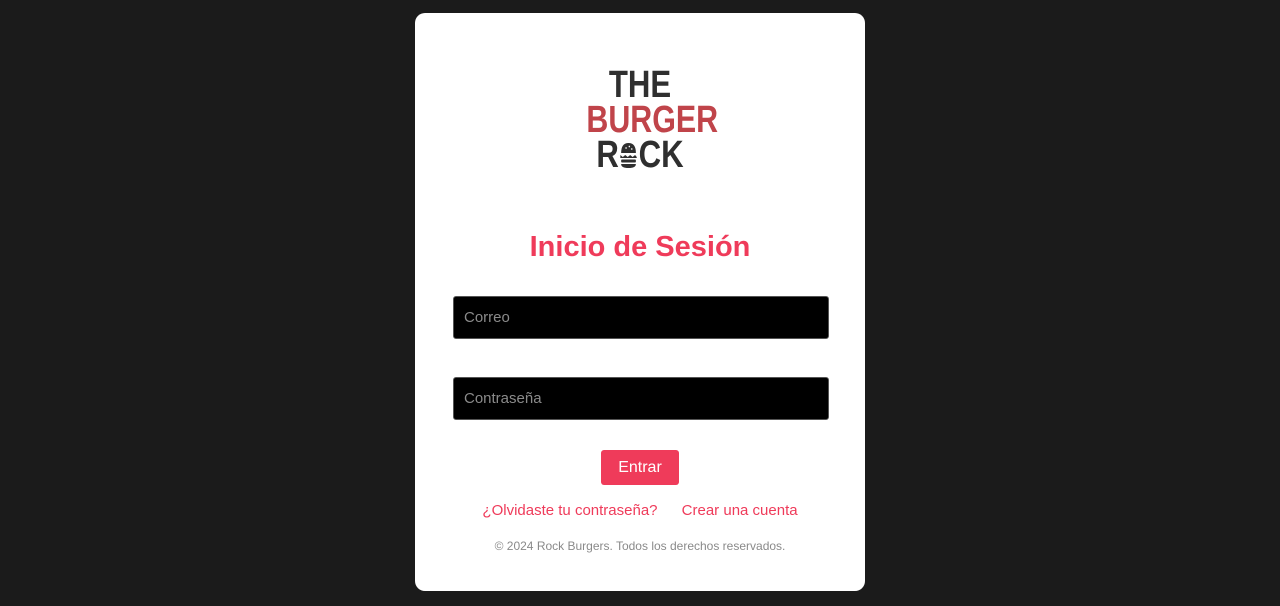 This screenshot has height=606, width=1280. I want to click on email-field, so click(641, 317).